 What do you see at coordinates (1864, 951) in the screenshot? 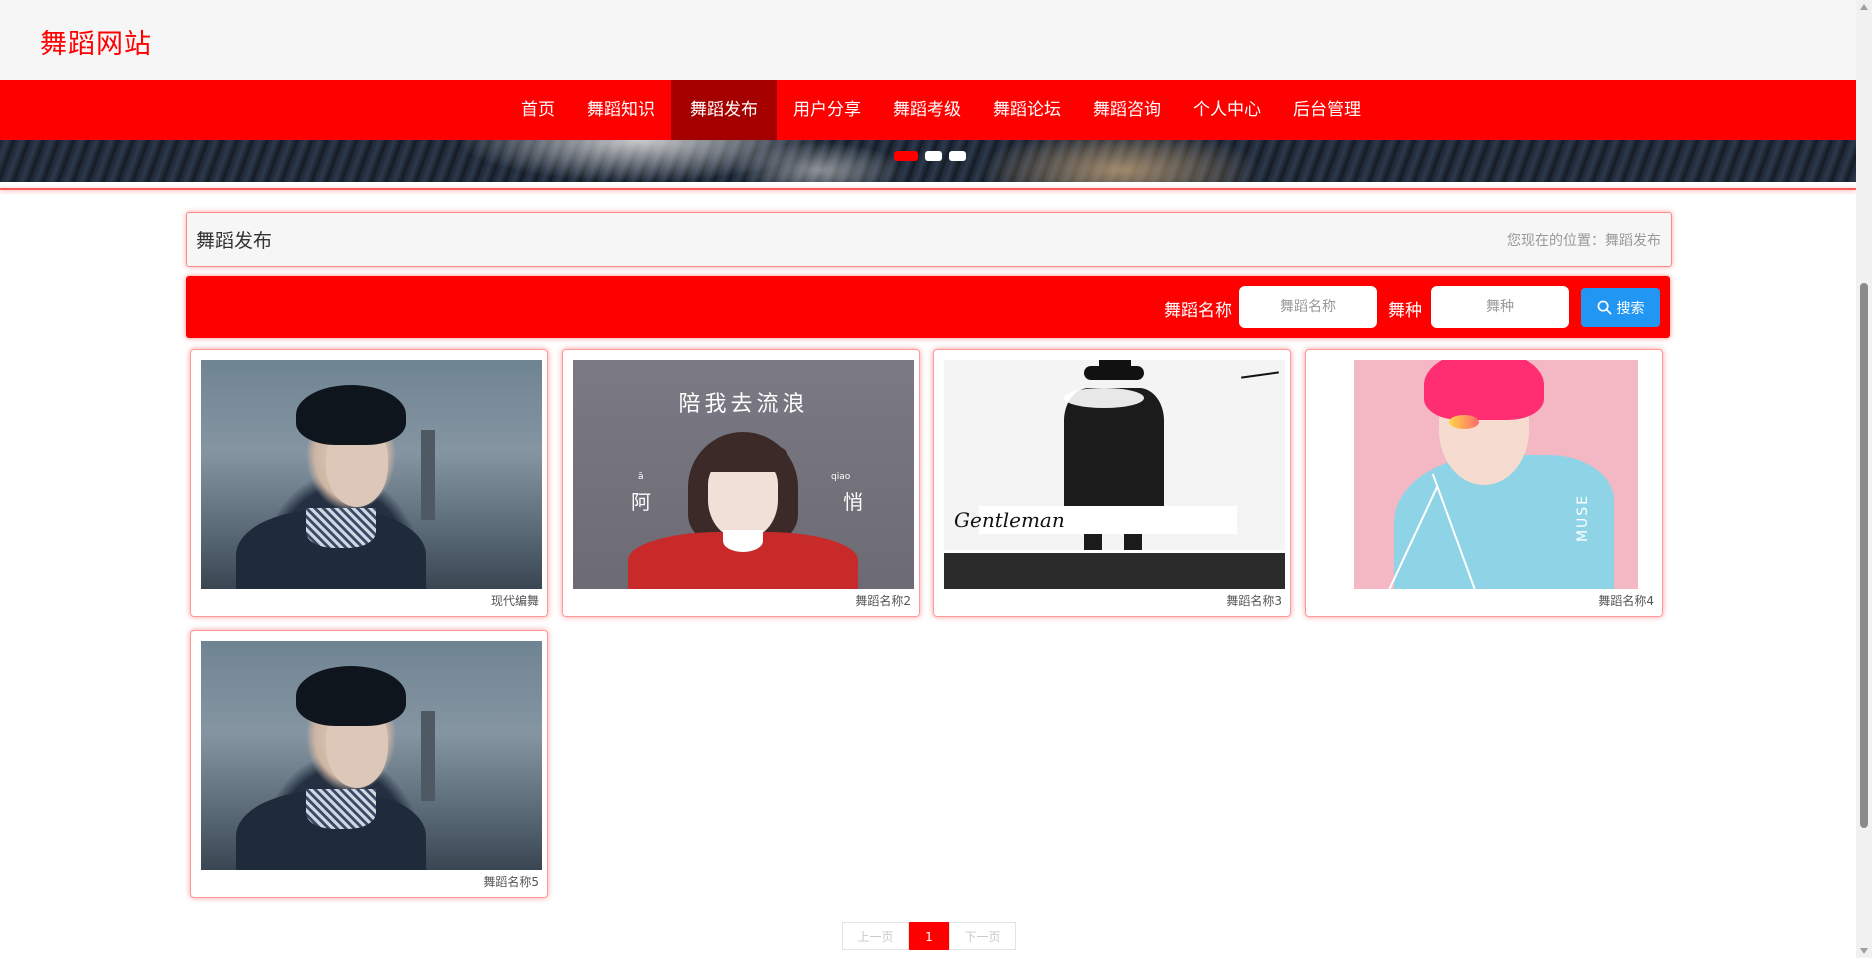
I see `scroll-down-icon` at bounding box center [1864, 951].